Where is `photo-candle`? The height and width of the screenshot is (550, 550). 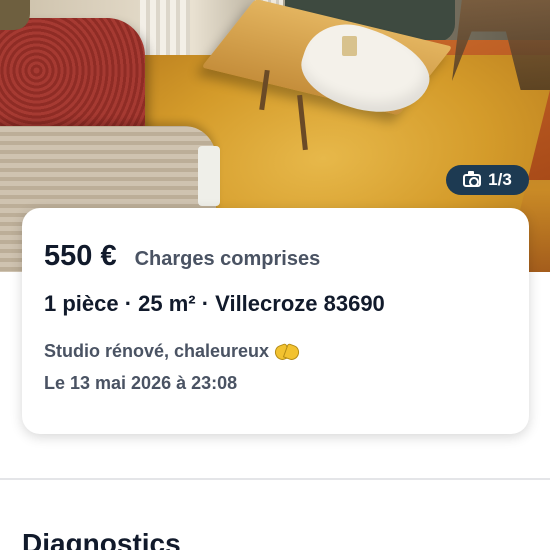
photo-candle is located at coordinates (349, 46).